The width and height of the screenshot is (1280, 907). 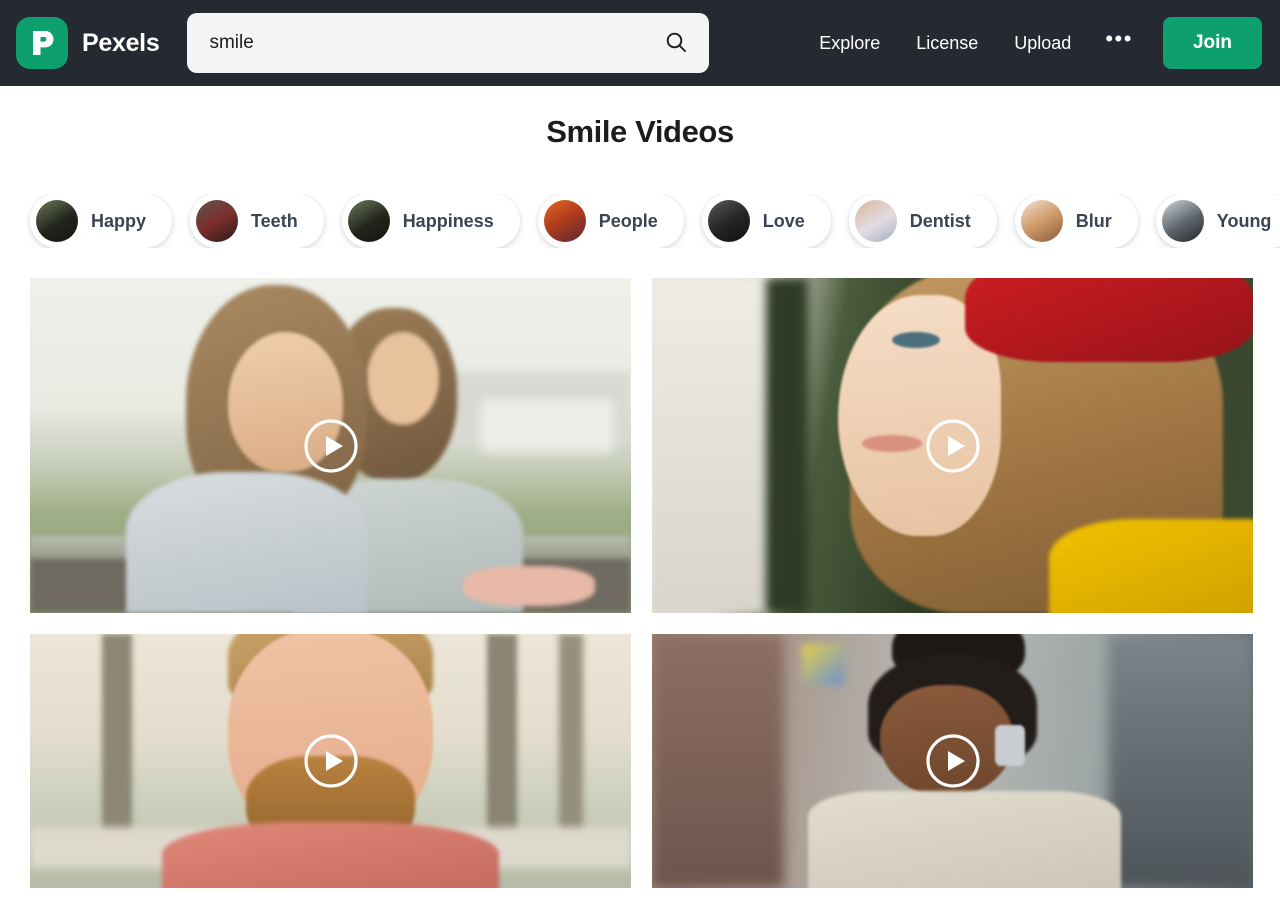 What do you see at coordinates (947, 43) in the screenshot?
I see `nav-link-license: License` at bounding box center [947, 43].